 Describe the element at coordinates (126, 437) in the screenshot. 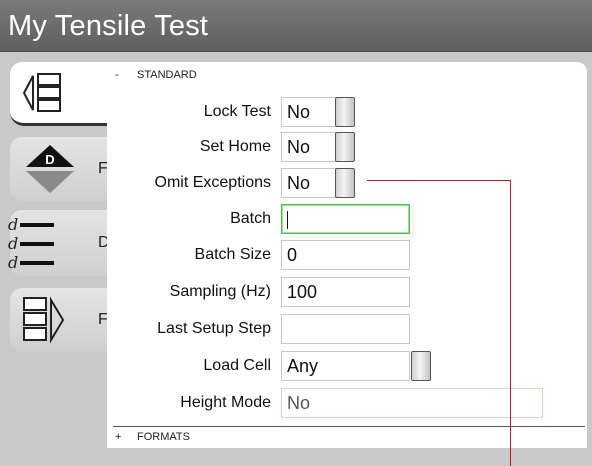

I see `expand-toggle: +` at that location.